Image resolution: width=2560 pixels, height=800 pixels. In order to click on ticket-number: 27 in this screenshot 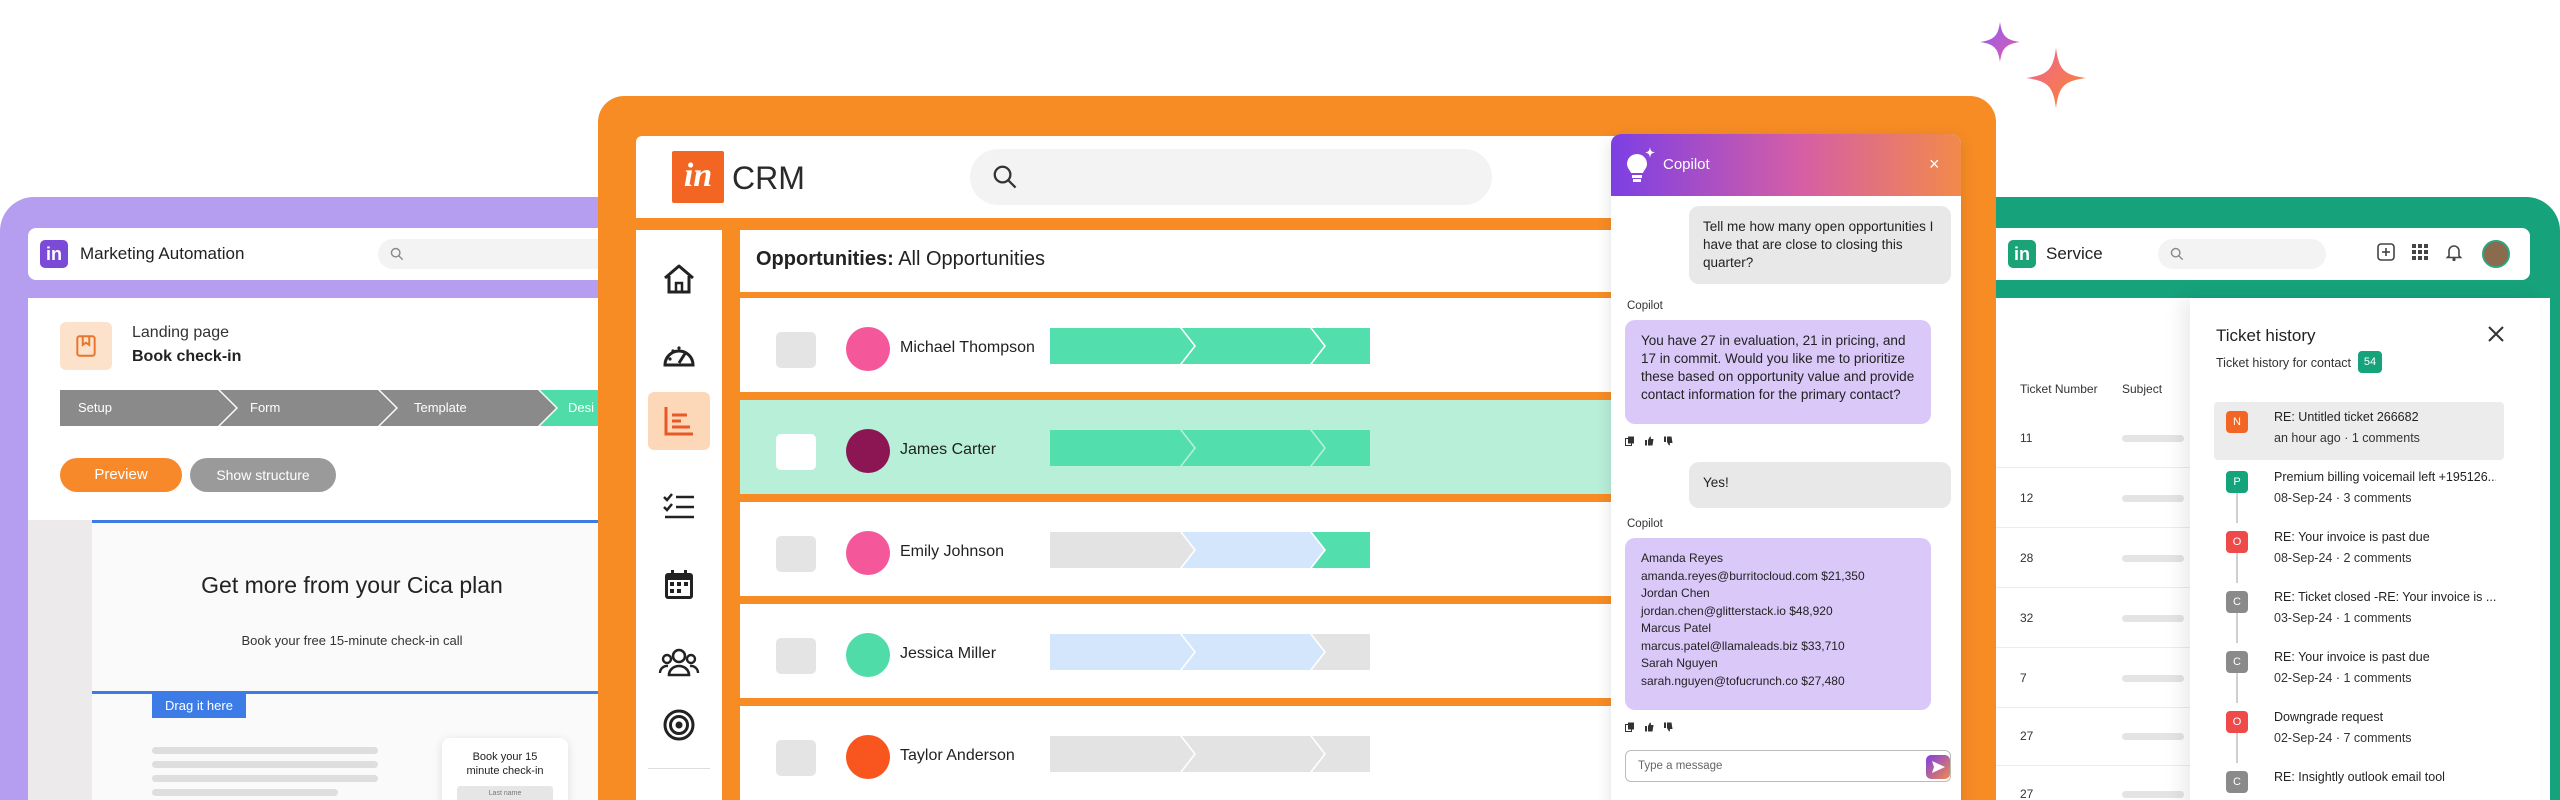, I will do `click(2027, 793)`.